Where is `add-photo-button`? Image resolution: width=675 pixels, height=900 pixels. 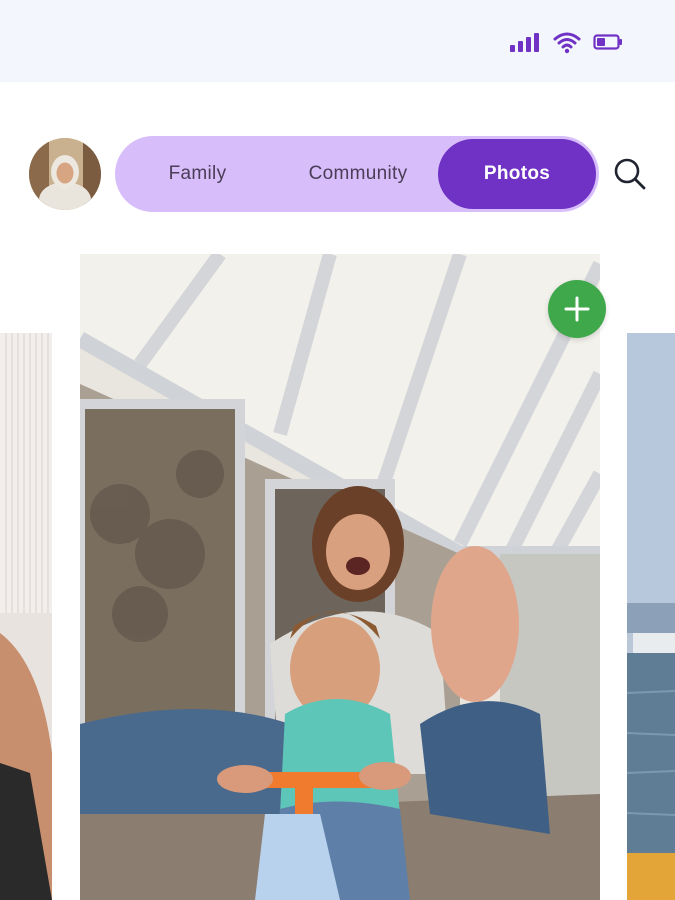
add-photo-button is located at coordinates (577, 309).